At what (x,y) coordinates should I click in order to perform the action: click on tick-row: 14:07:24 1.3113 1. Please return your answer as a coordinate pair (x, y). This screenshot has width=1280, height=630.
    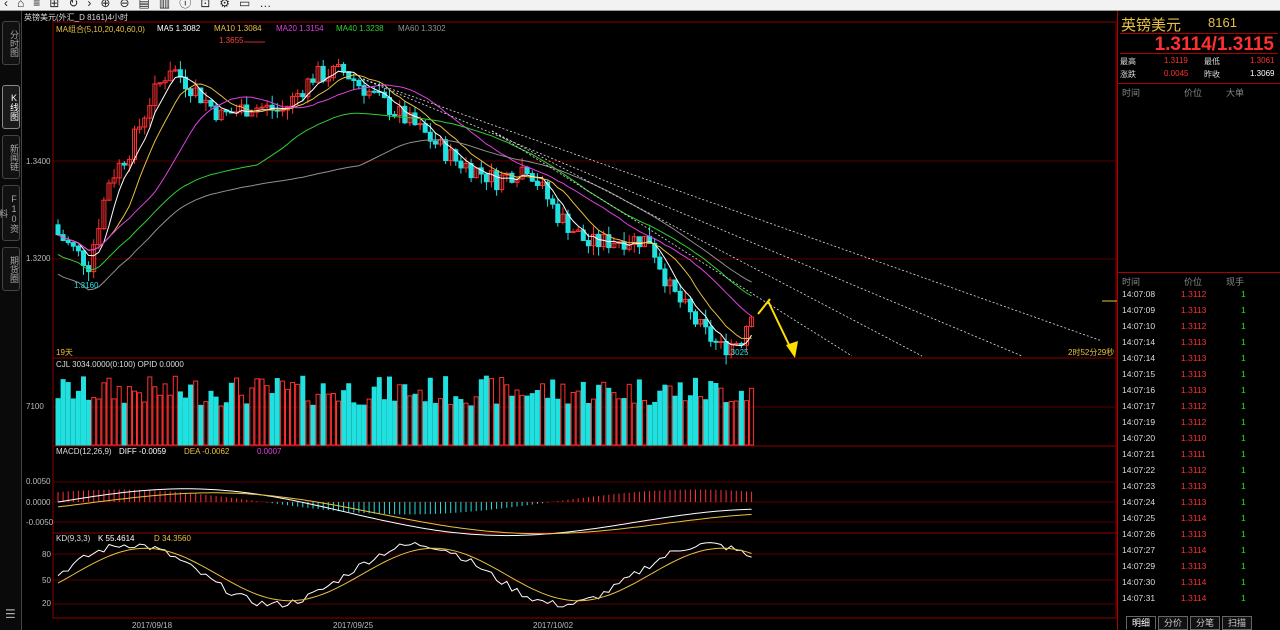
    Looking at the image, I should click on (1199, 505).